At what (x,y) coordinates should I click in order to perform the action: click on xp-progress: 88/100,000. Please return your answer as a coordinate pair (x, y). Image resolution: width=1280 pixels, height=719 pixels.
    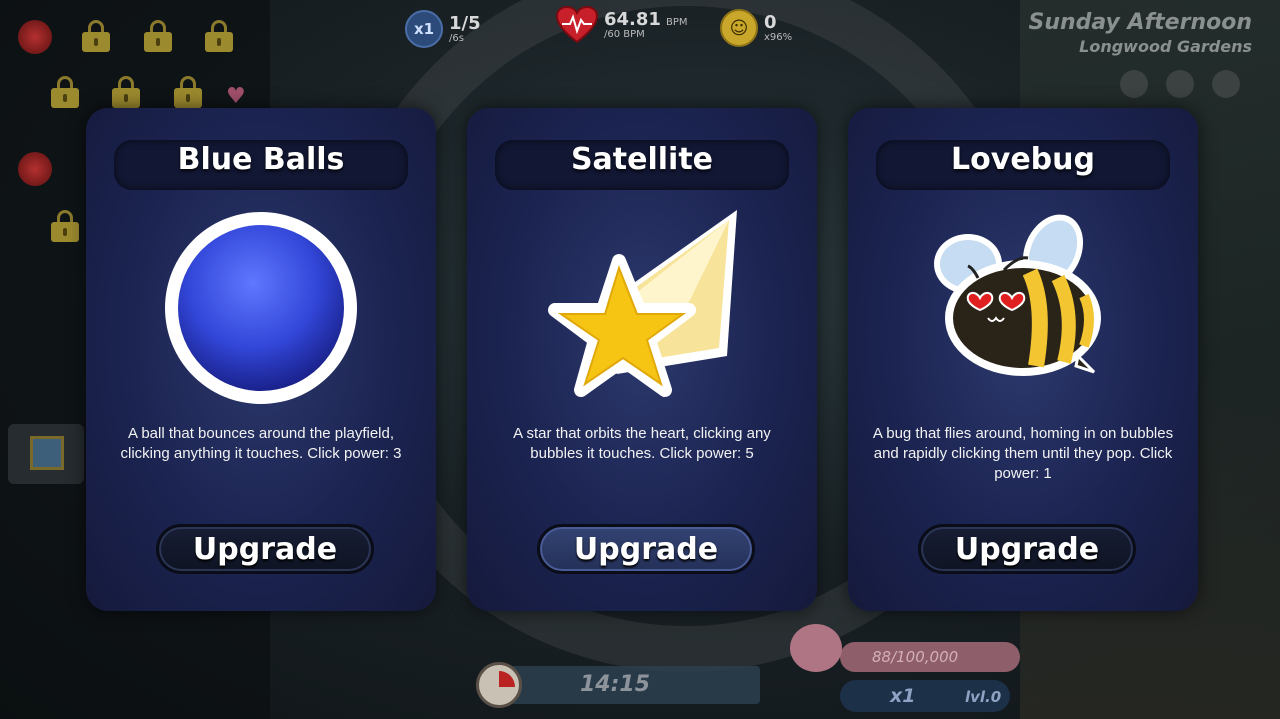
    Looking at the image, I should click on (915, 657).